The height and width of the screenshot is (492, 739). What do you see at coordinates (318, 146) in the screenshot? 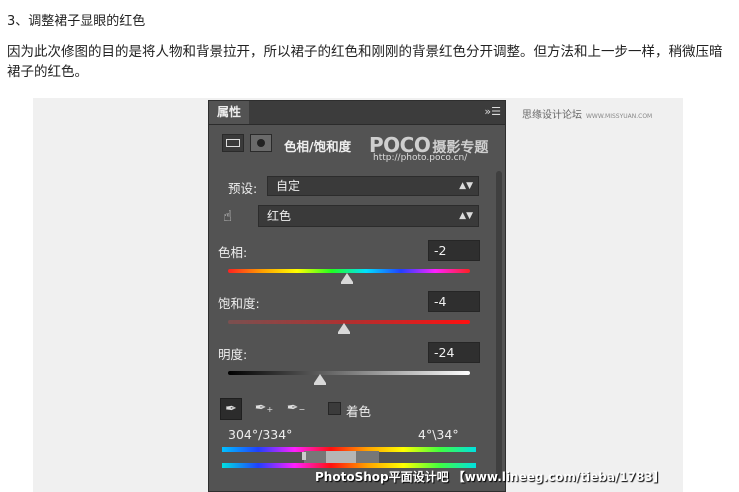
I see `adjustment-title: 色相/饱和度` at bounding box center [318, 146].